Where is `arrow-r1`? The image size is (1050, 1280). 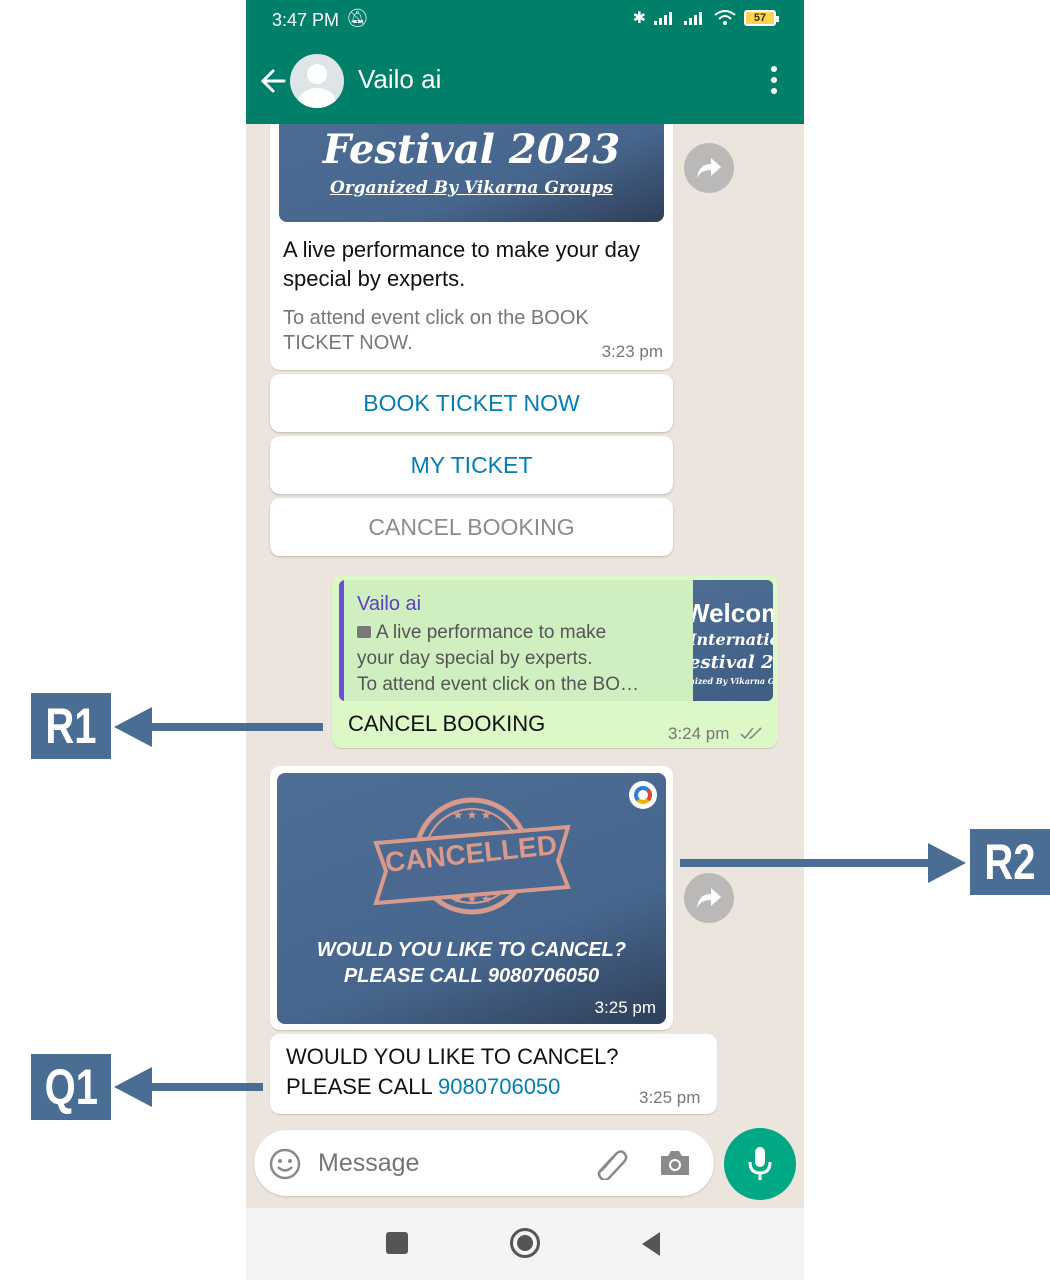 arrow-r1 is located at coordinates (218, 727).